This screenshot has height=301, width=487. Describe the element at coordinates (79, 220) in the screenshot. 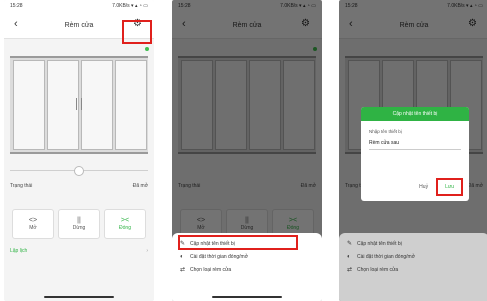

I see `pause-icon: ||` at that location.